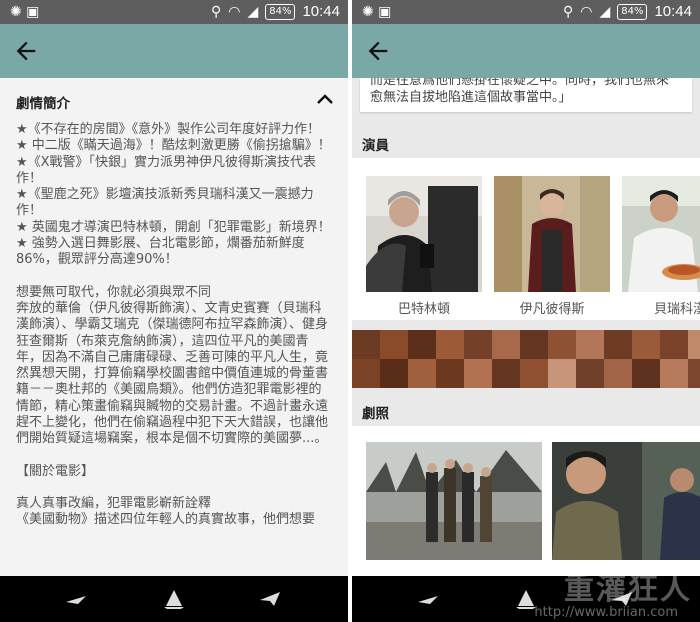 The image size is (700, 622). What do you see at coordinates (520, 83) in the screenshot?
I see `quote-line: 而是往意爲他們懸掛在懷疑之中。同時，我們也無來` at bounding box center [520, 83].